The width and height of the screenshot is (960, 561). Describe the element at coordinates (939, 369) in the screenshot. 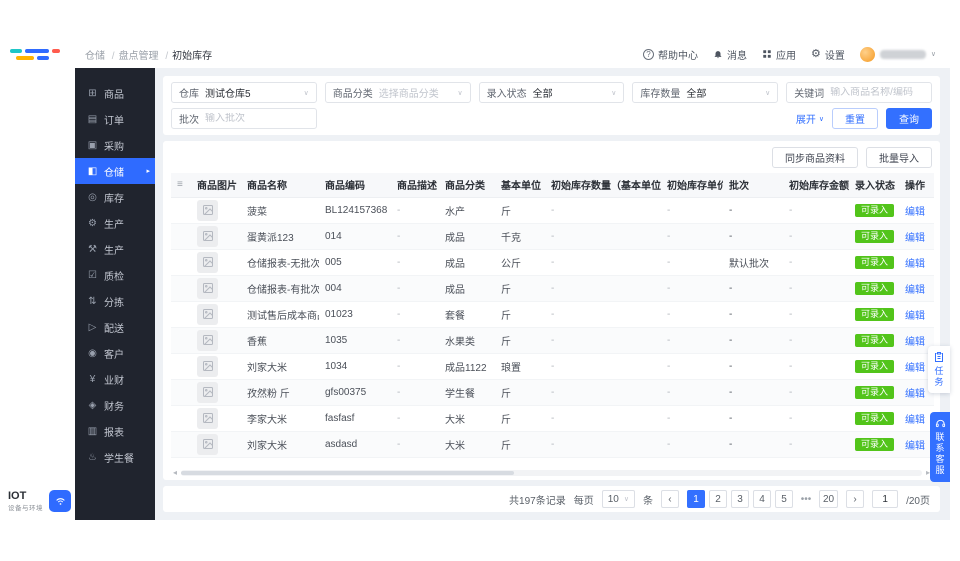

I see `tasks-floating-button: 任务` at that location.